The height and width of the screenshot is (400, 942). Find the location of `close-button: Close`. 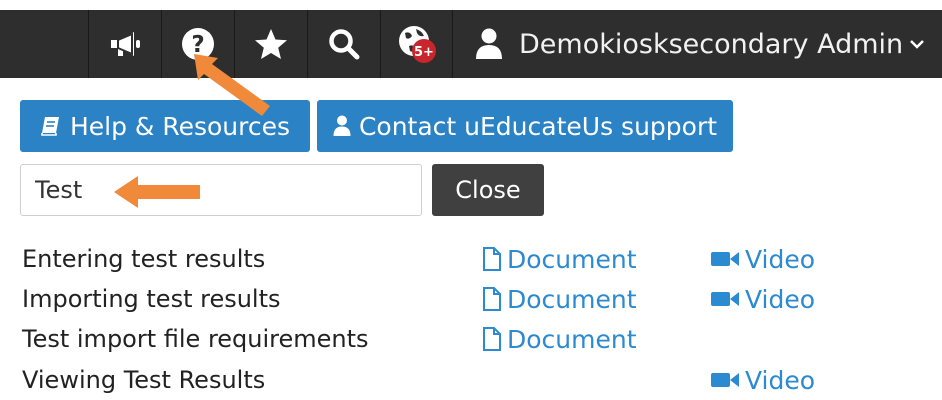

close-button: Close is located at coordinates (488, 190).